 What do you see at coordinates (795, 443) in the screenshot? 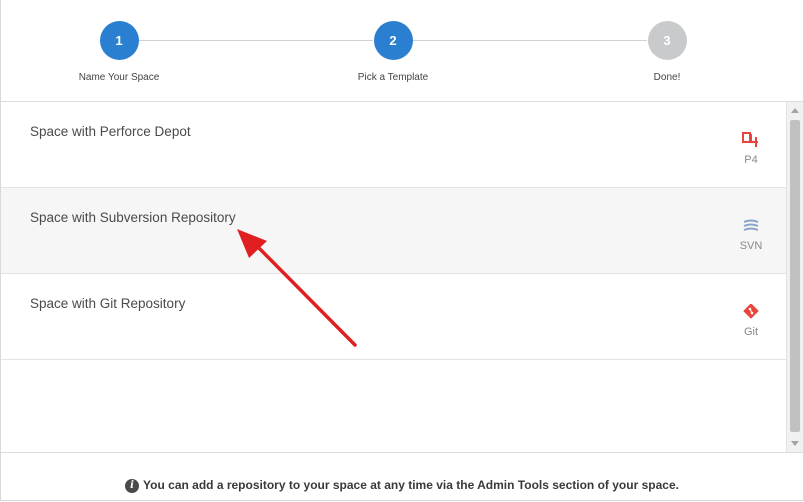
I see `scroll-down-arrow-icon` at bounding box center [795, 443].